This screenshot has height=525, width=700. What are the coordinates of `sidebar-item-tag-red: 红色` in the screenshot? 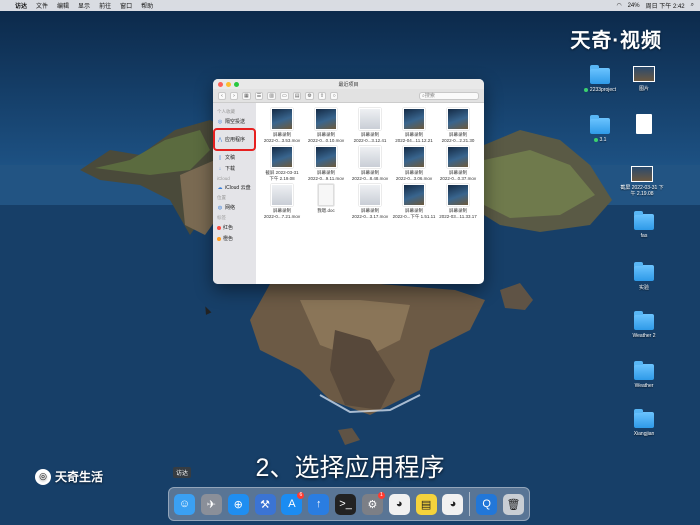 It's located at (234, 227).